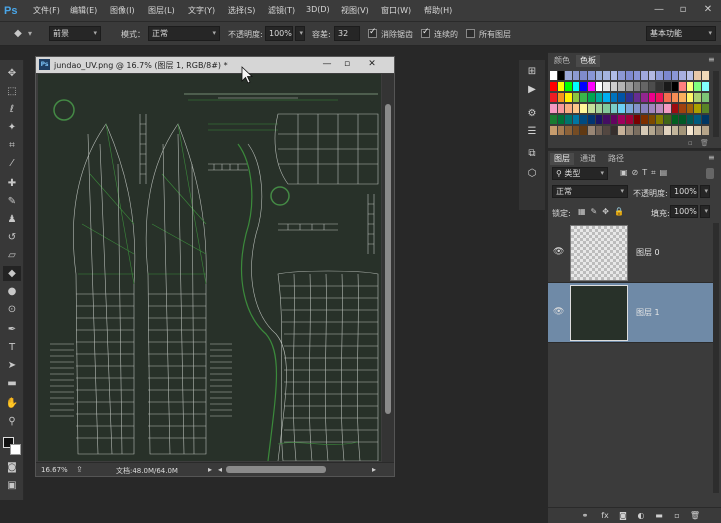  Describe the element at coordinates (12, 183) in the screenshot. I see `healing-brush-tool-icon: ✚` at that location.